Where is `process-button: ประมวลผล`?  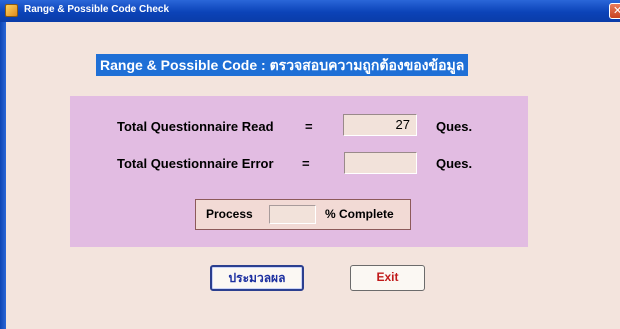
process-button: ประมวลผล is located at coordinates (257, 278).